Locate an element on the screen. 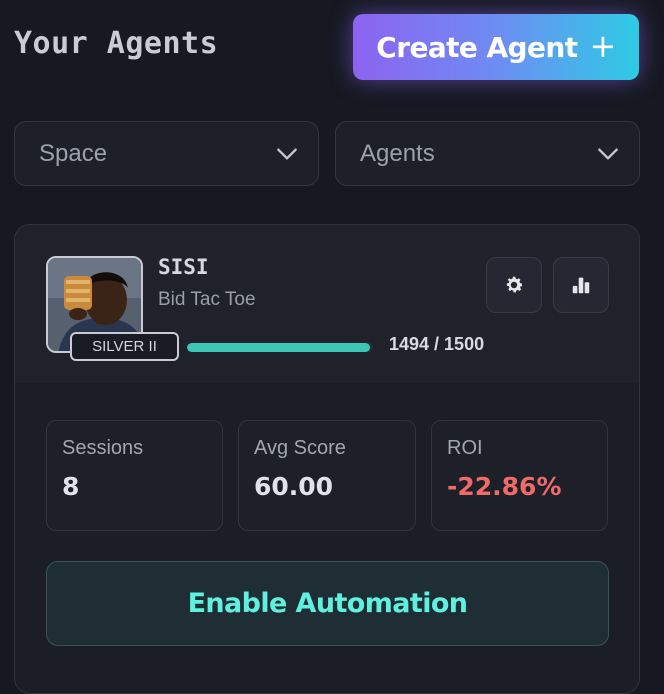 The width and height of the screenshot is (664, 694). page-header: Your Agents Create Agent + is located at coordinates (332, 50).